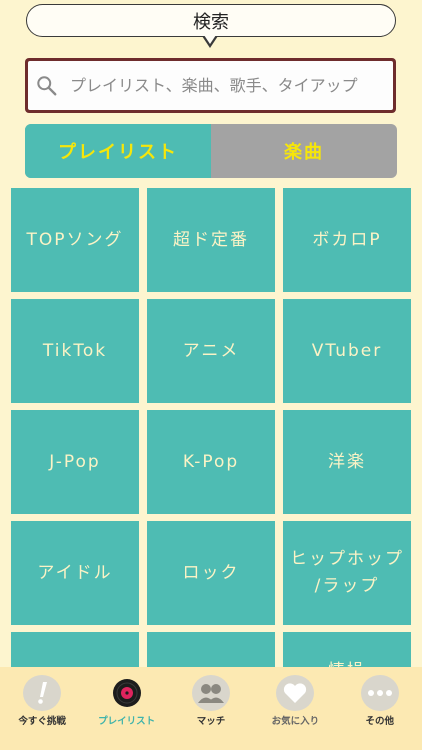 The image size is (422, 750). I want to click on tab-match: マッチ, so click(211, 701).